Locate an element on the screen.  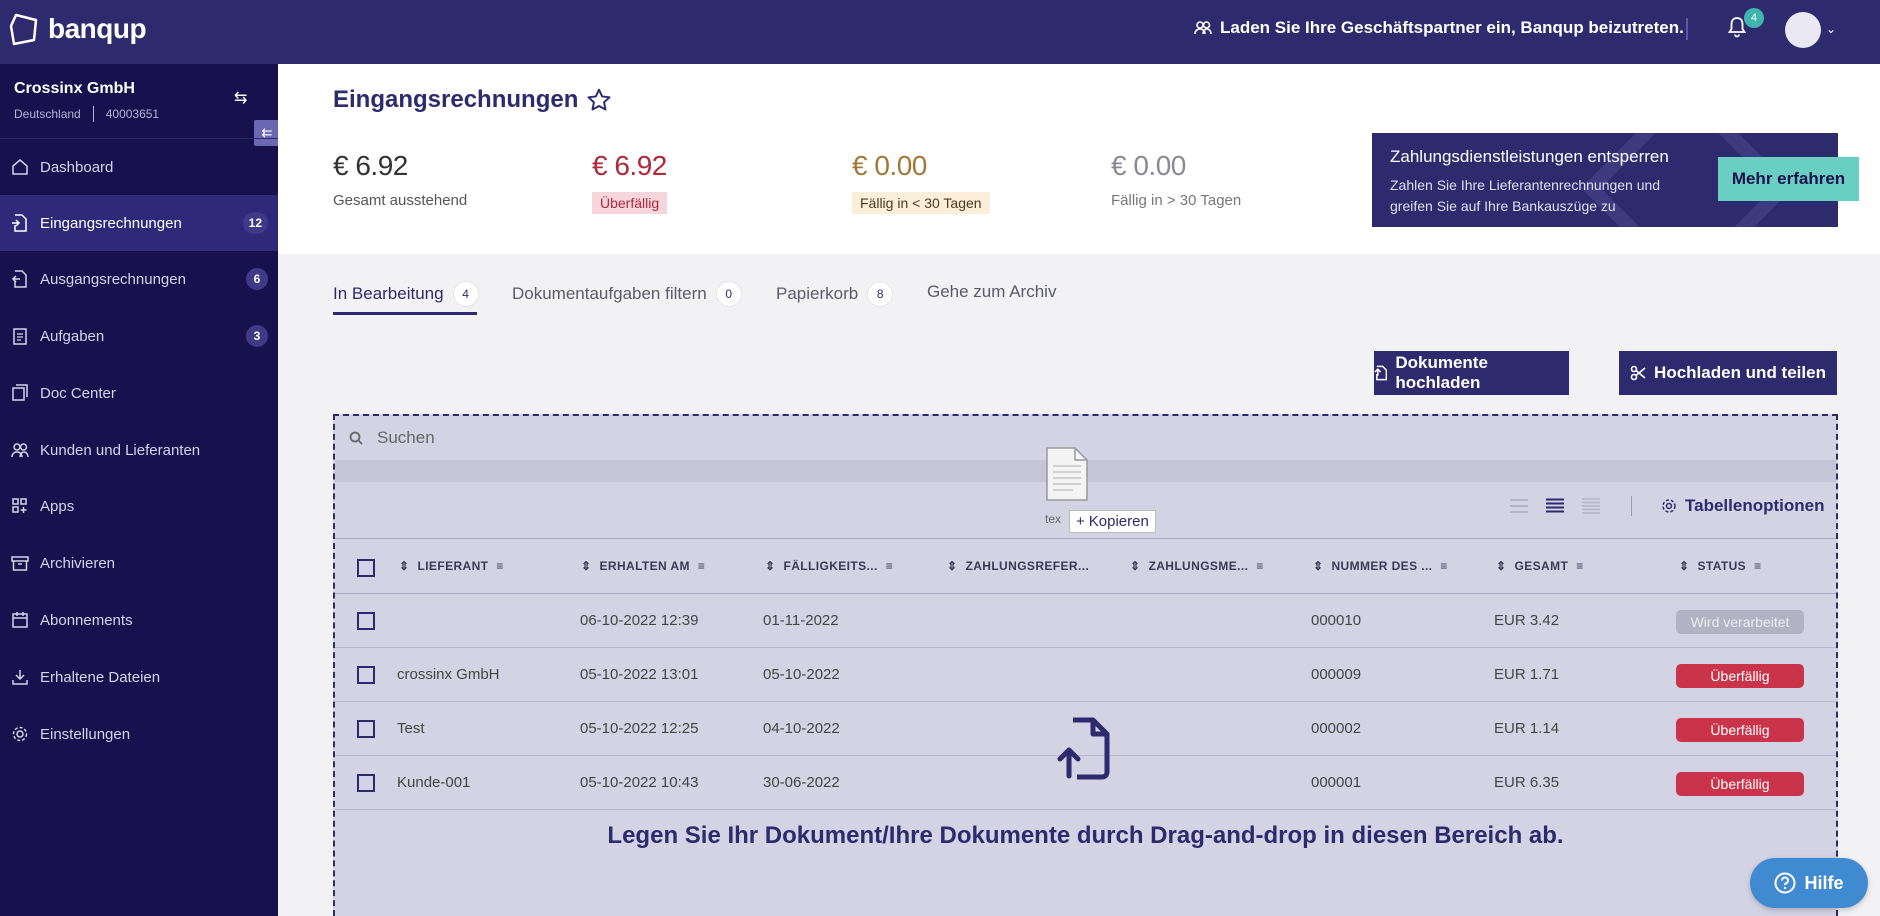
sidebar-item-eingangsrechnungen: Eingangsrechnungen 12 is located at coordinates (139, 223).